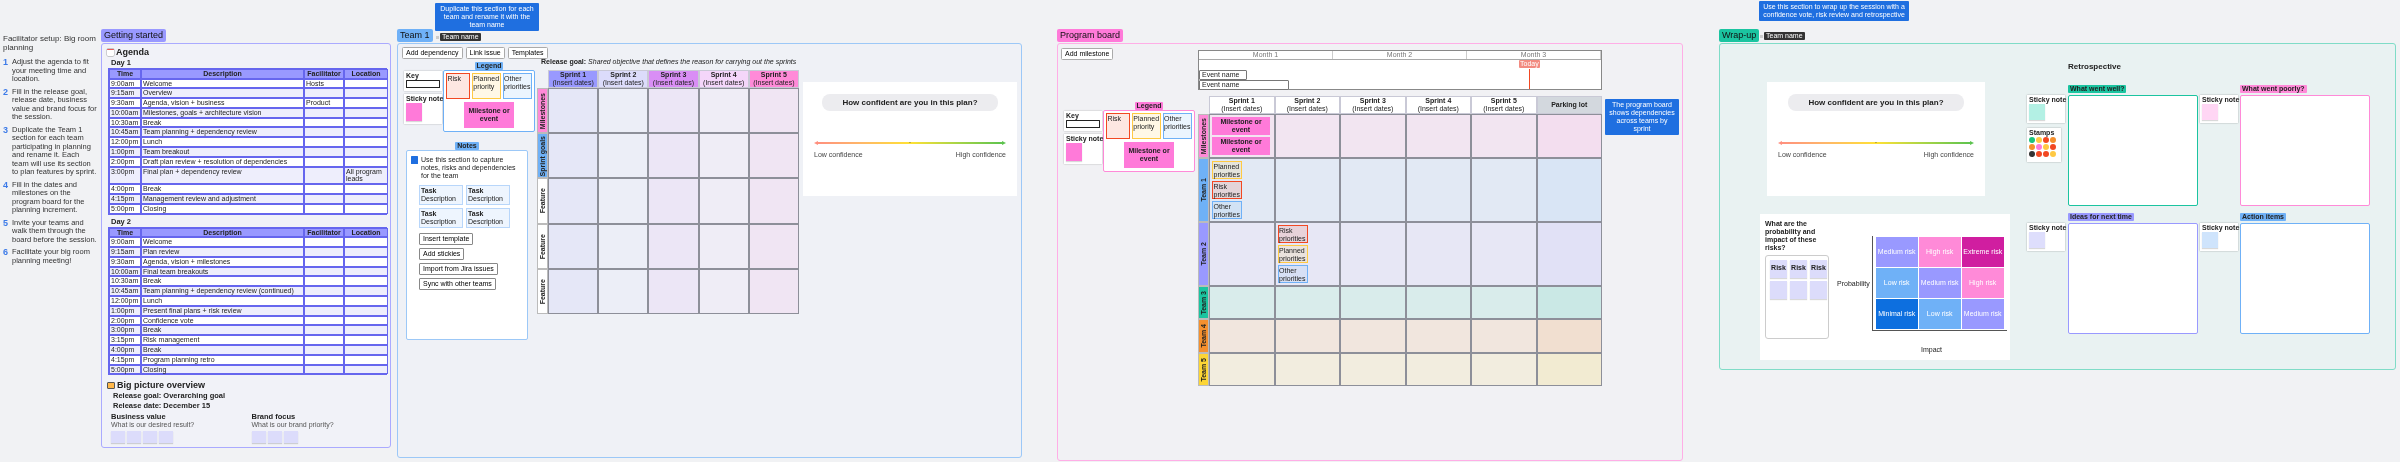 This screenshot has width=2400, height=462. I want to click on frame-label: Program board, so click(1090, 35).